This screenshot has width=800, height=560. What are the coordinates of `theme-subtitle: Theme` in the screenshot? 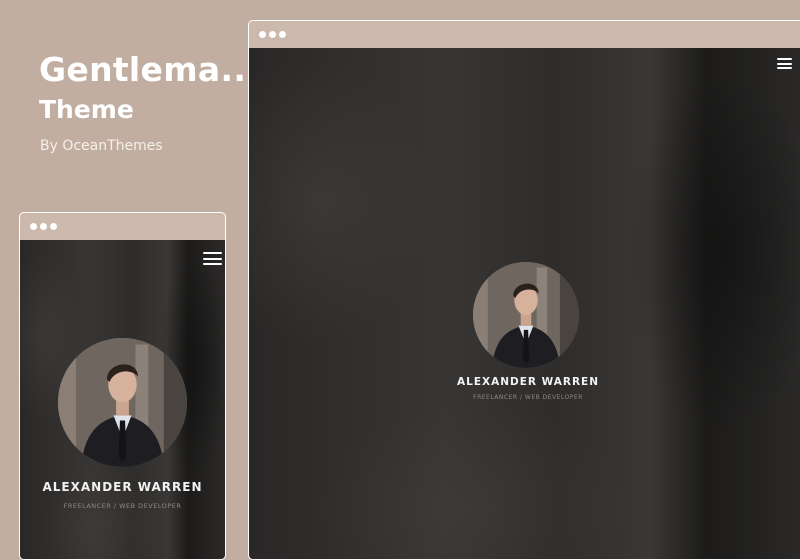 It's located at (86, 109).